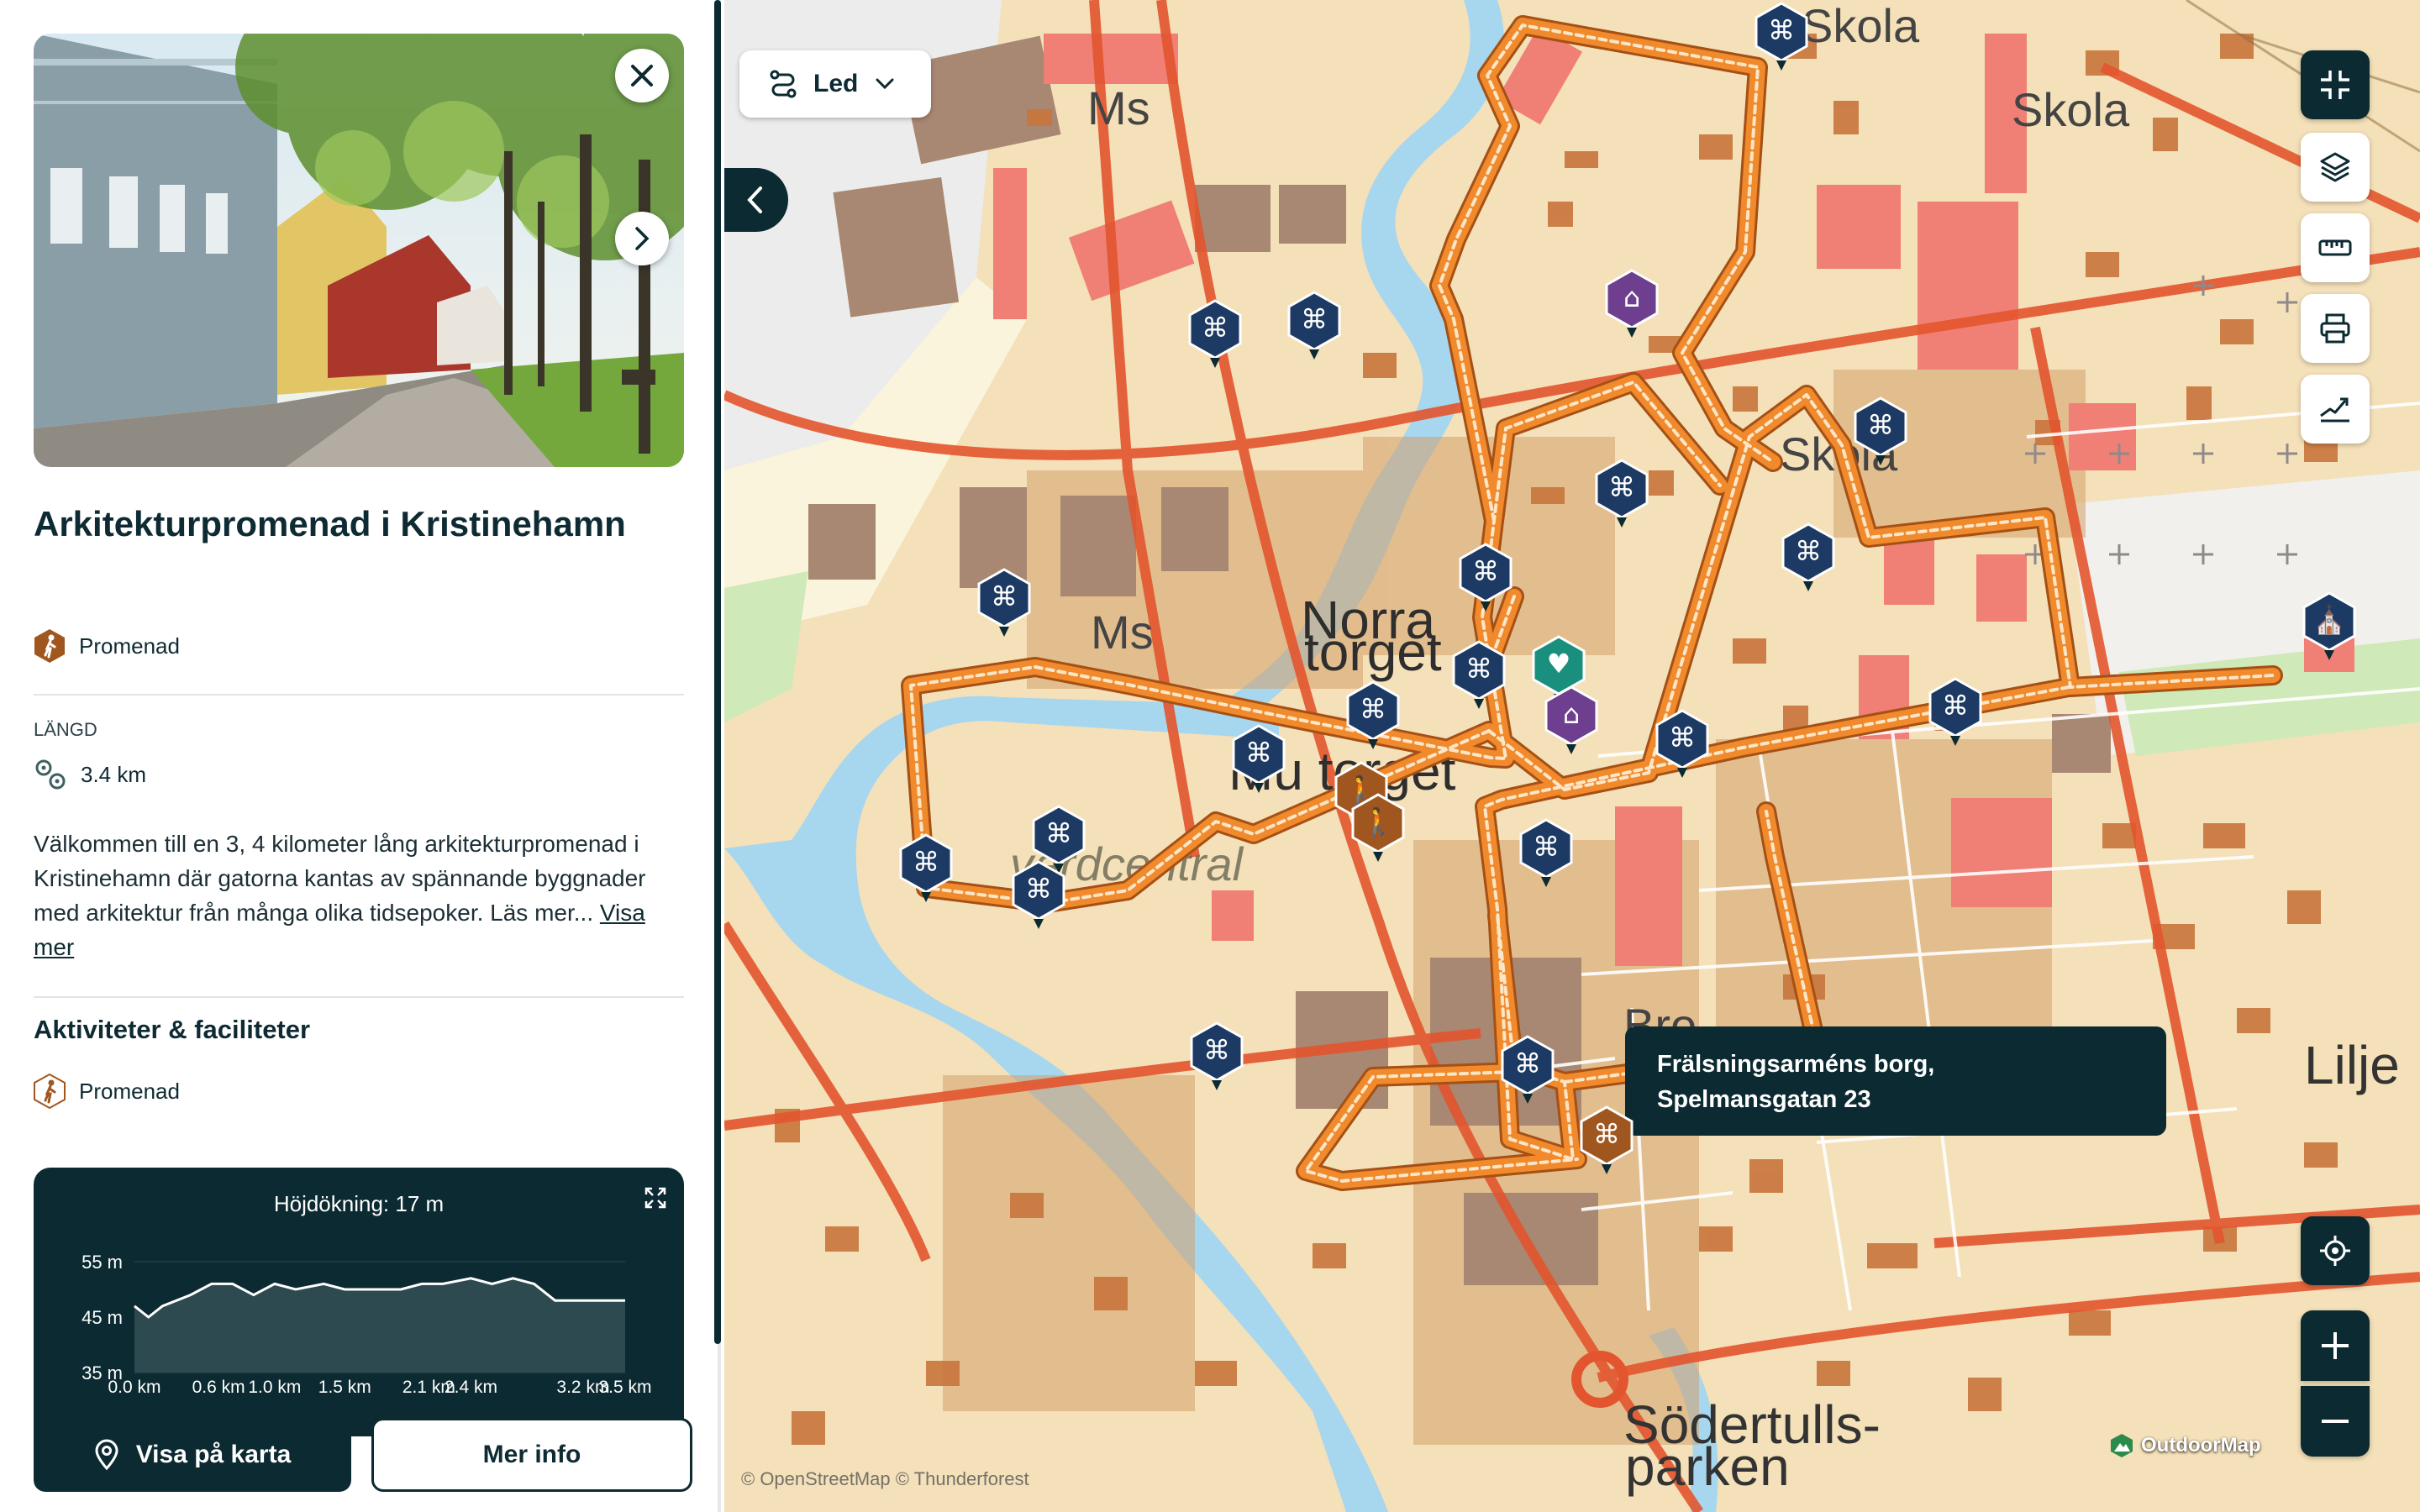 The height and width of the screenshot is (1512, 2420). What do you see at coordinates (1122, 632) in the screenshot?
I see `map-label-ms: Ms` at bounding box center [1122, 632].